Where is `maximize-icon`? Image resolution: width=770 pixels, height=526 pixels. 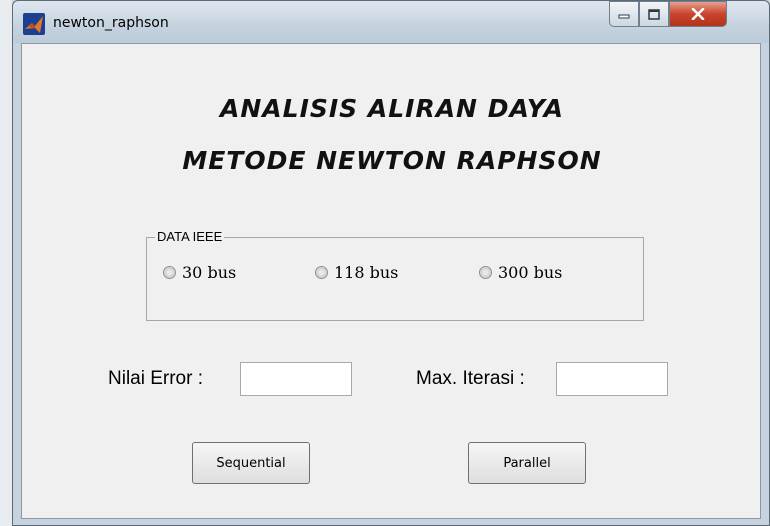 maximize-icon is located at coordinates (654, 14).